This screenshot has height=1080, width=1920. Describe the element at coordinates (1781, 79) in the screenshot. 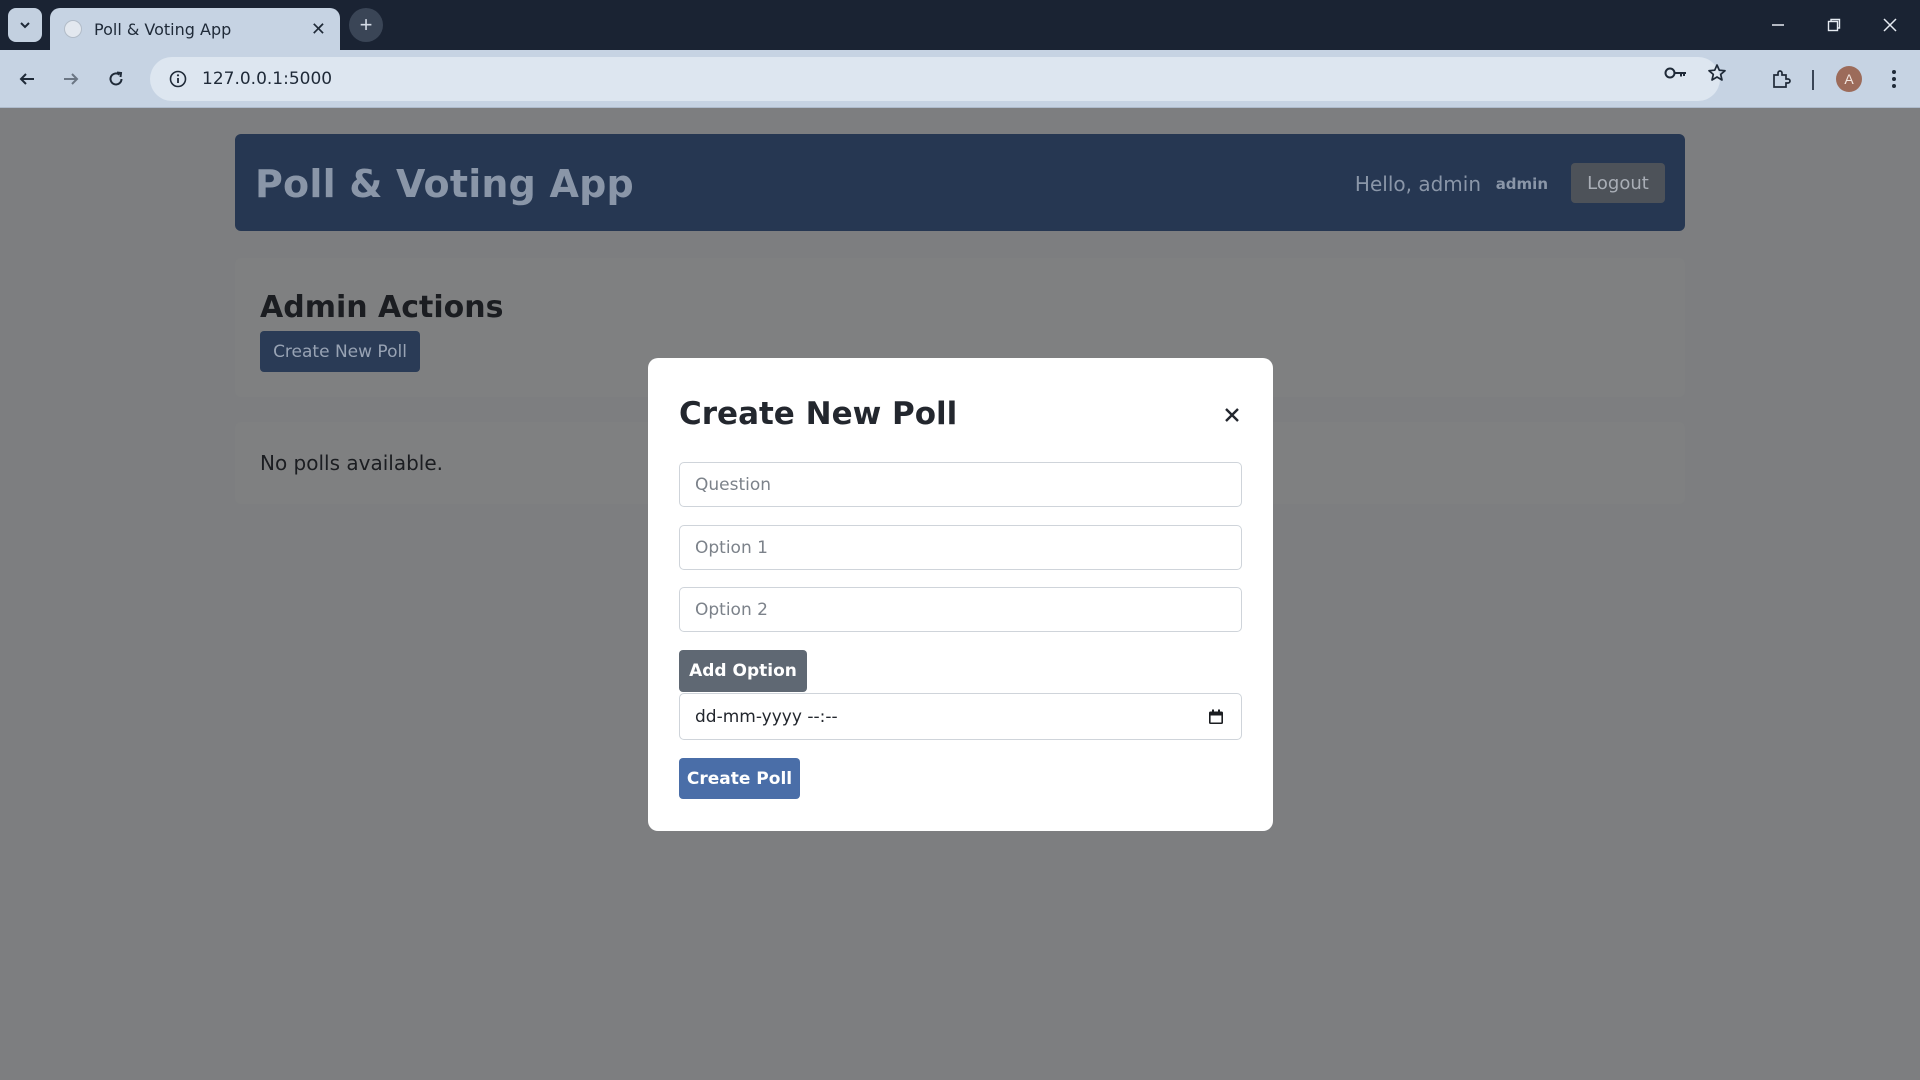

I see `extensions-icon` at that location.